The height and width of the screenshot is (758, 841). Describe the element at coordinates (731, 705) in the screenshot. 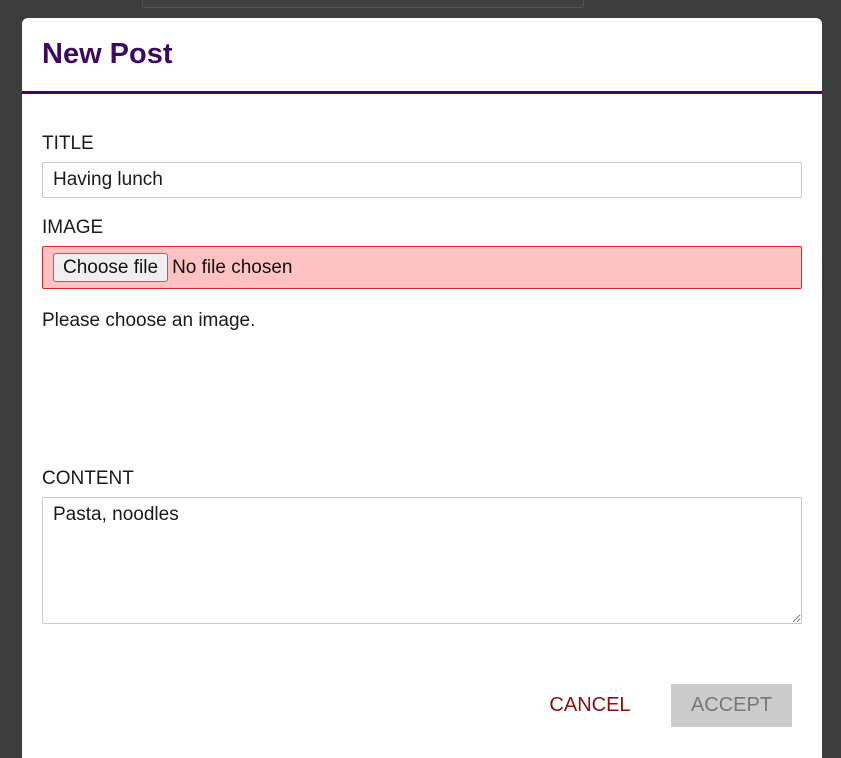

I see `accept-button: ACCEPT` at that location.